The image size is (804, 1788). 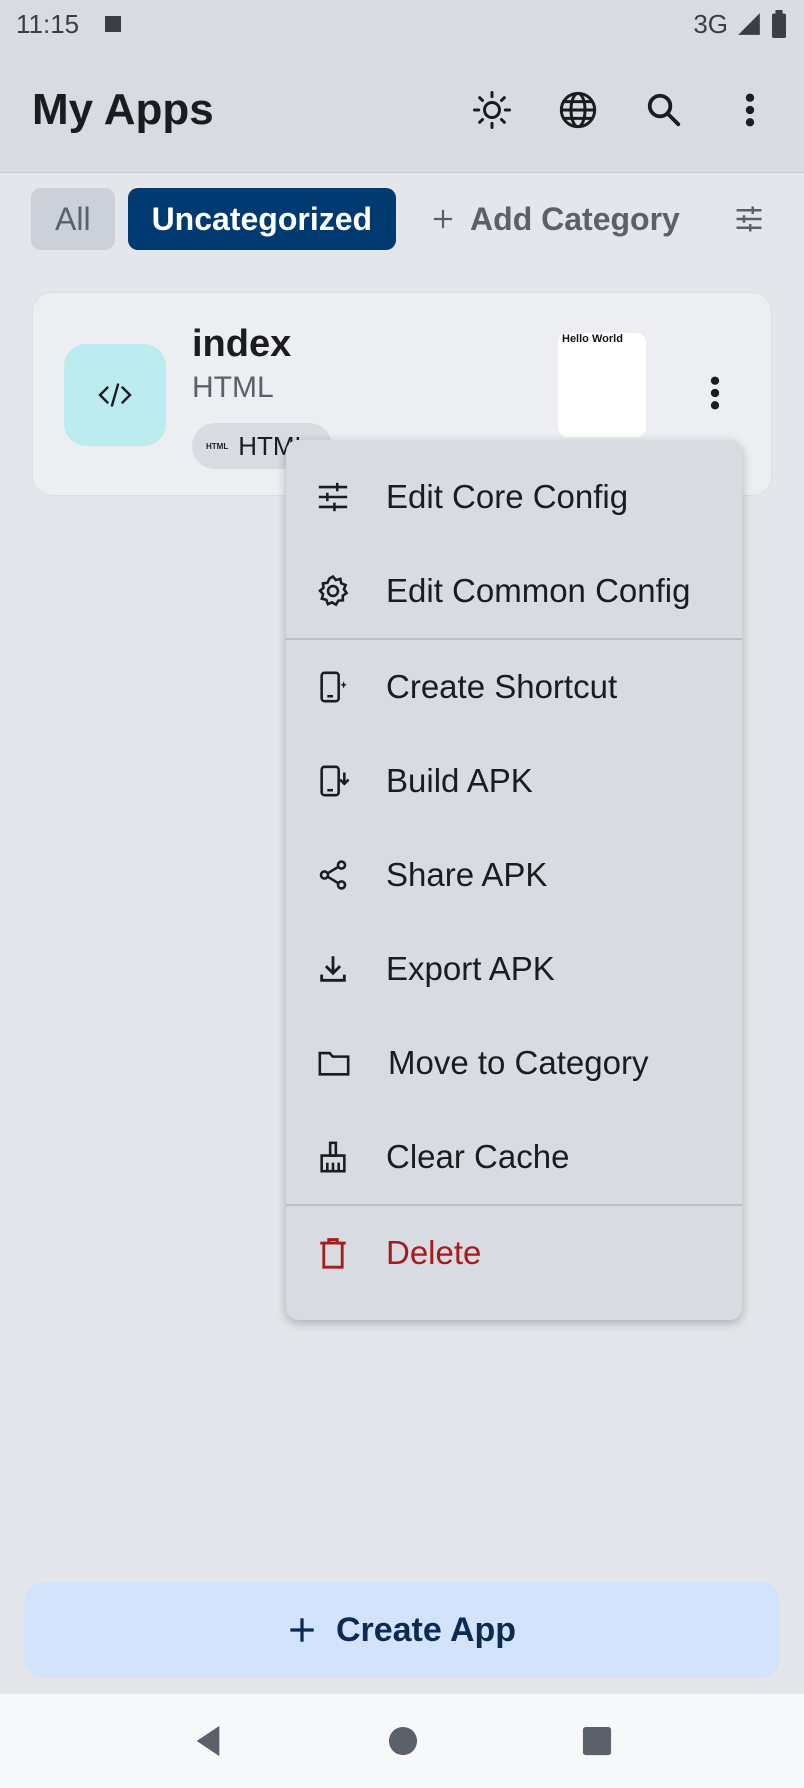 What do you see at coordinates (402, 24) in the screenshot?
I see `status-bar: 11:15 3G` at bounding box center [402, 24].